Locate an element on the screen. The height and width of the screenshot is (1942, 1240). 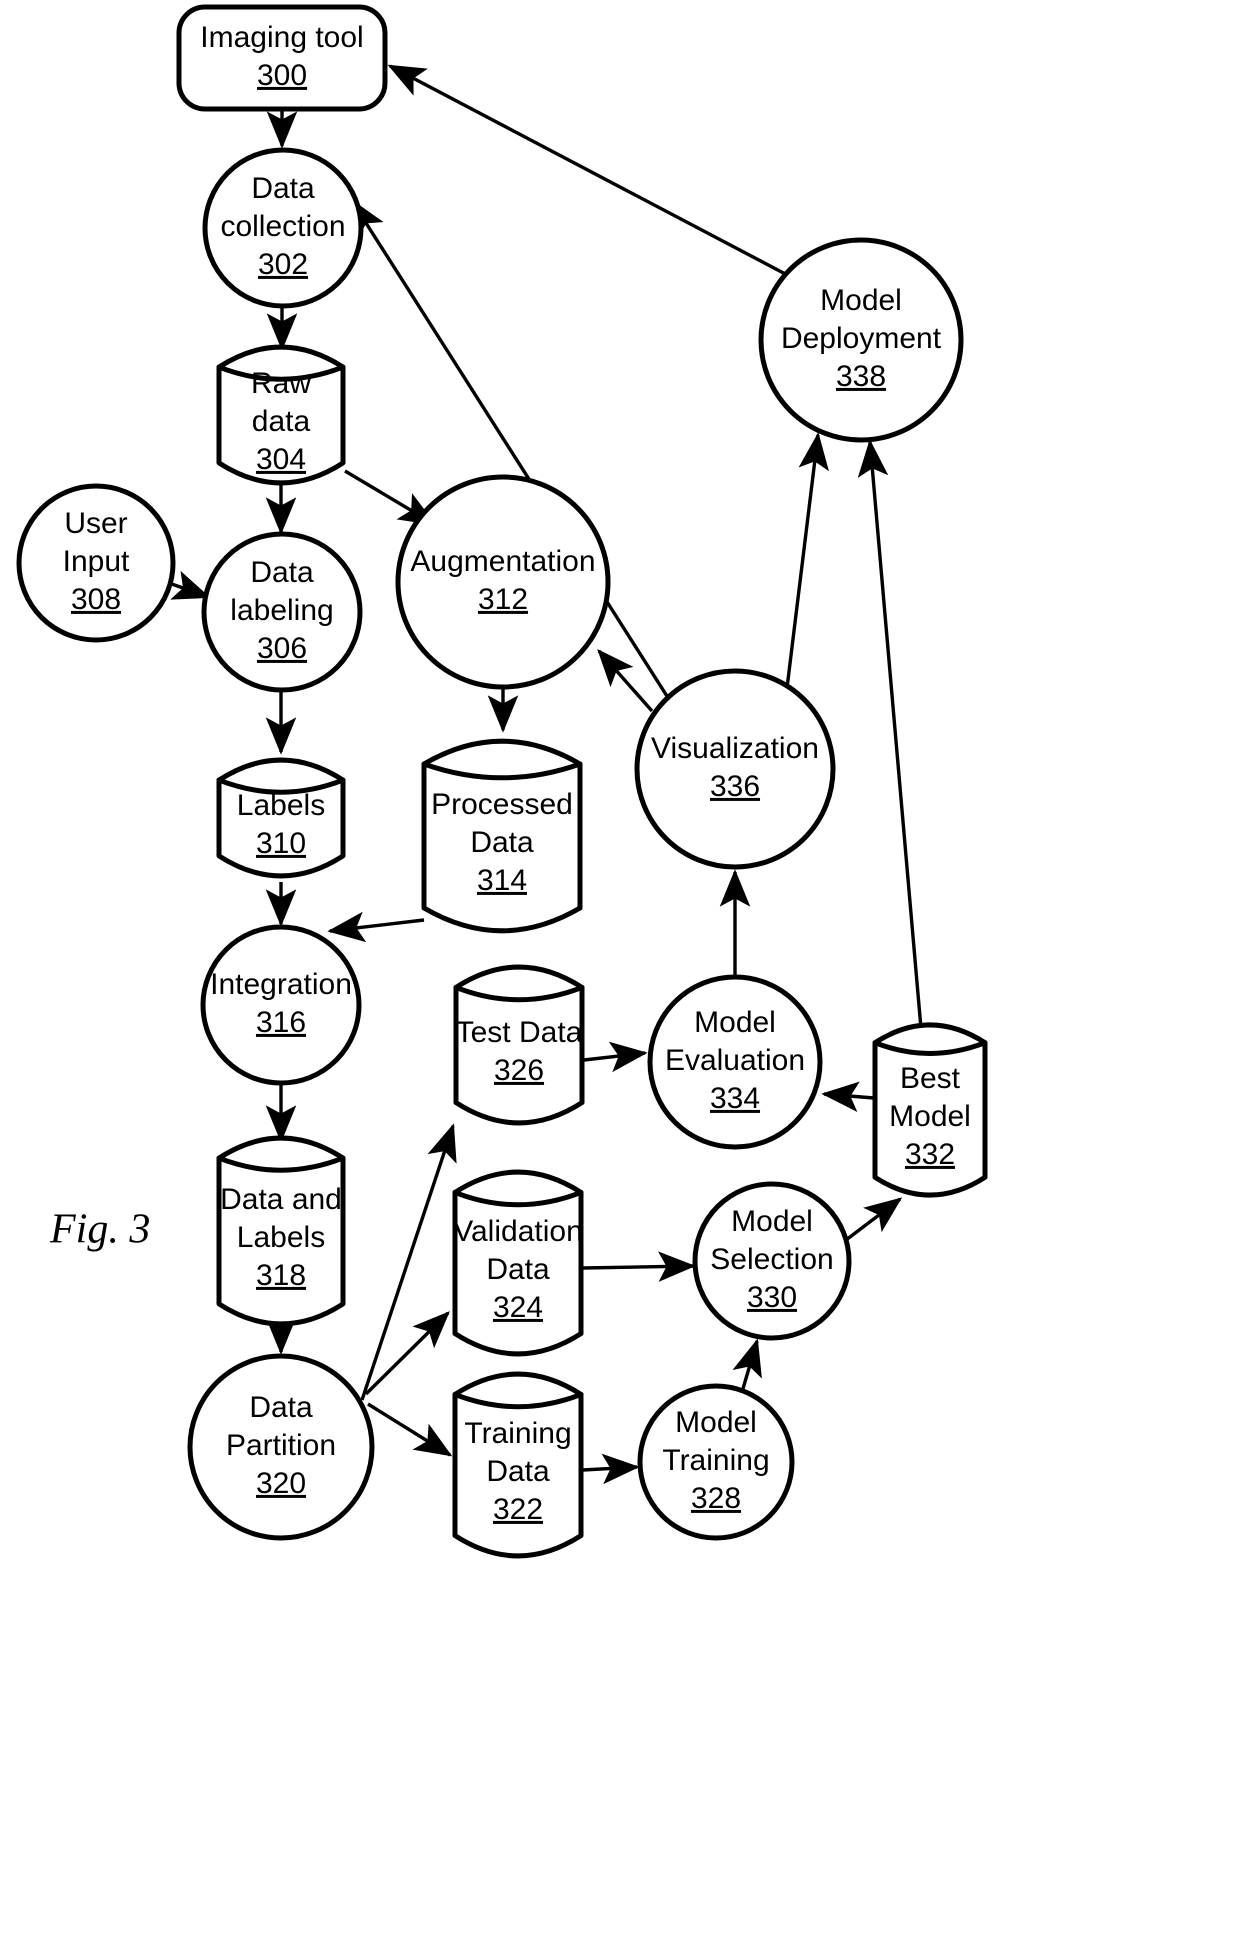
node-label-validation_data: Data is located at coordinates (518, 1269).